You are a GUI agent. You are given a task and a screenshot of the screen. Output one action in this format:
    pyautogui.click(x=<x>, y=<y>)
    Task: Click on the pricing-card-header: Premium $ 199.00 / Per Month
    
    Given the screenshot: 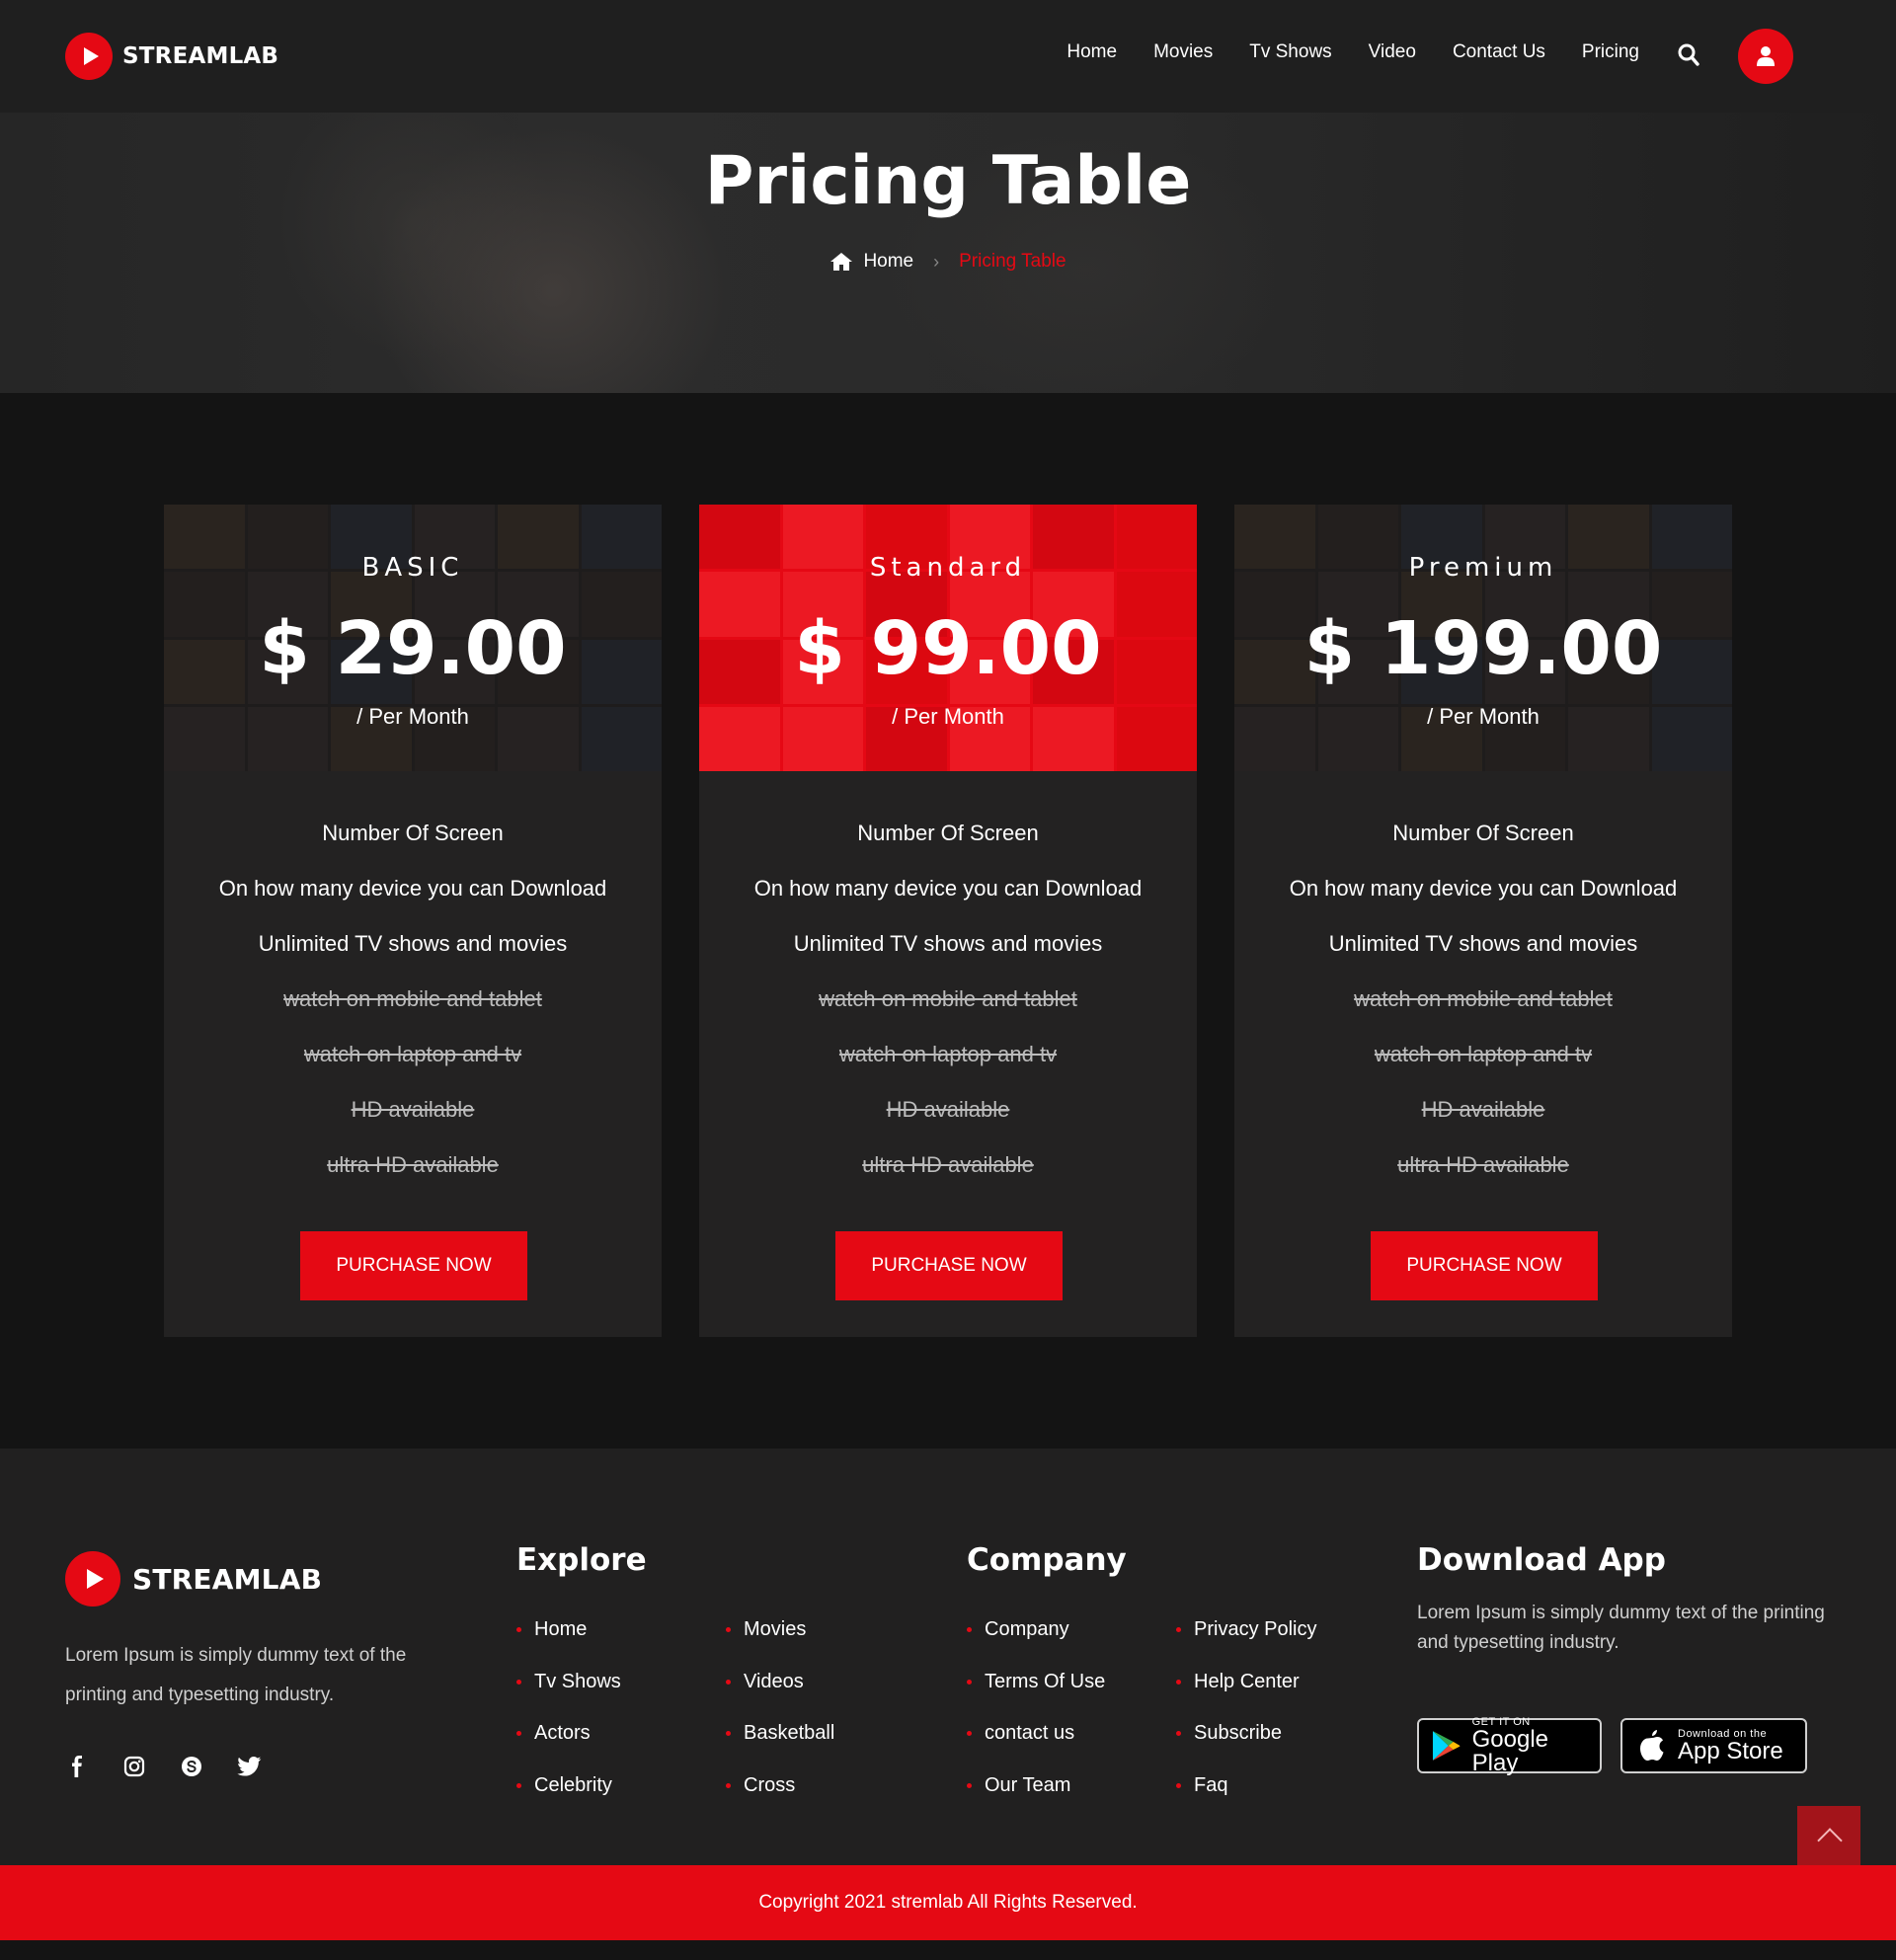 What is the action you would take?
    pyautogui.click(x=1483, y=638)
    